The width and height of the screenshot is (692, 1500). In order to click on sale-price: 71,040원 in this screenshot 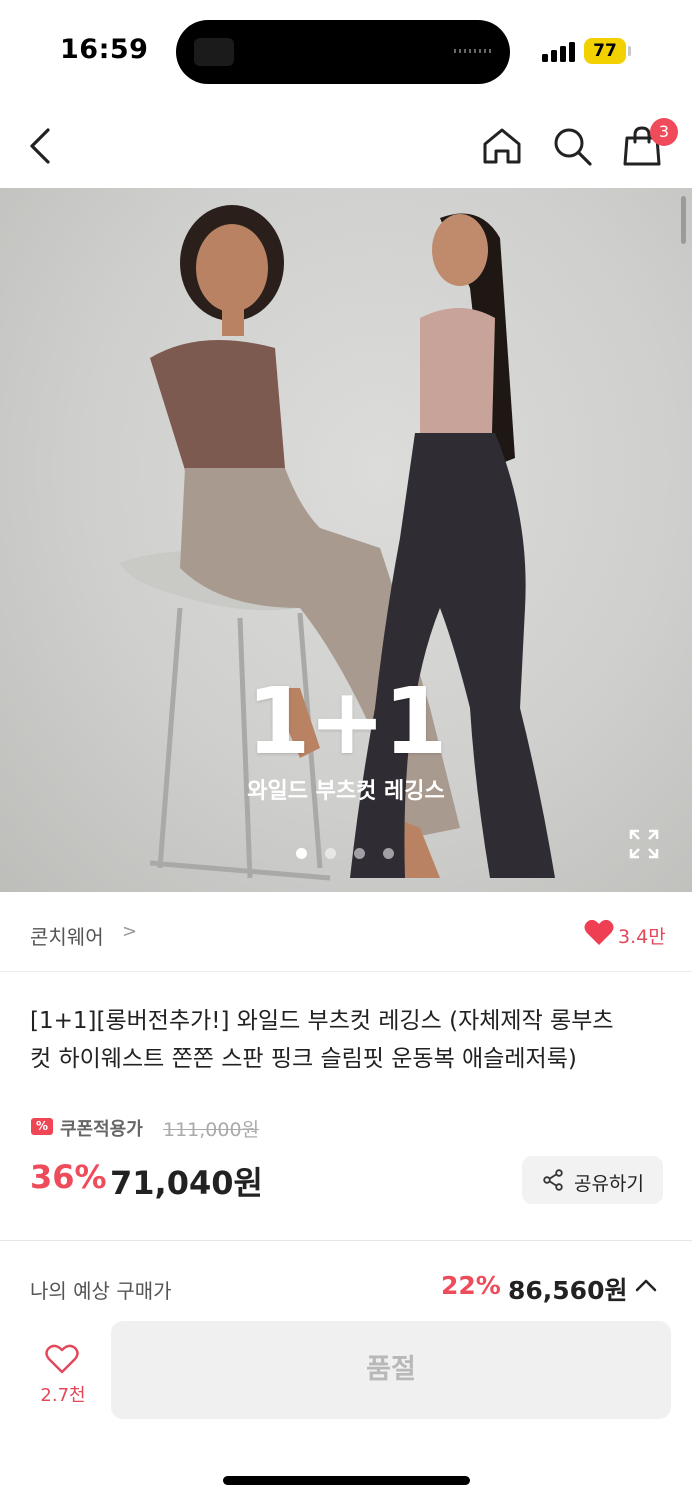, I will do `click(186, 1183)`.